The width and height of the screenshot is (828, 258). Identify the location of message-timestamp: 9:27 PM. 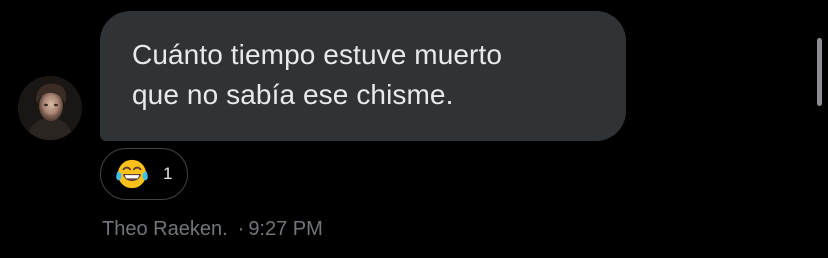
(285, 229).